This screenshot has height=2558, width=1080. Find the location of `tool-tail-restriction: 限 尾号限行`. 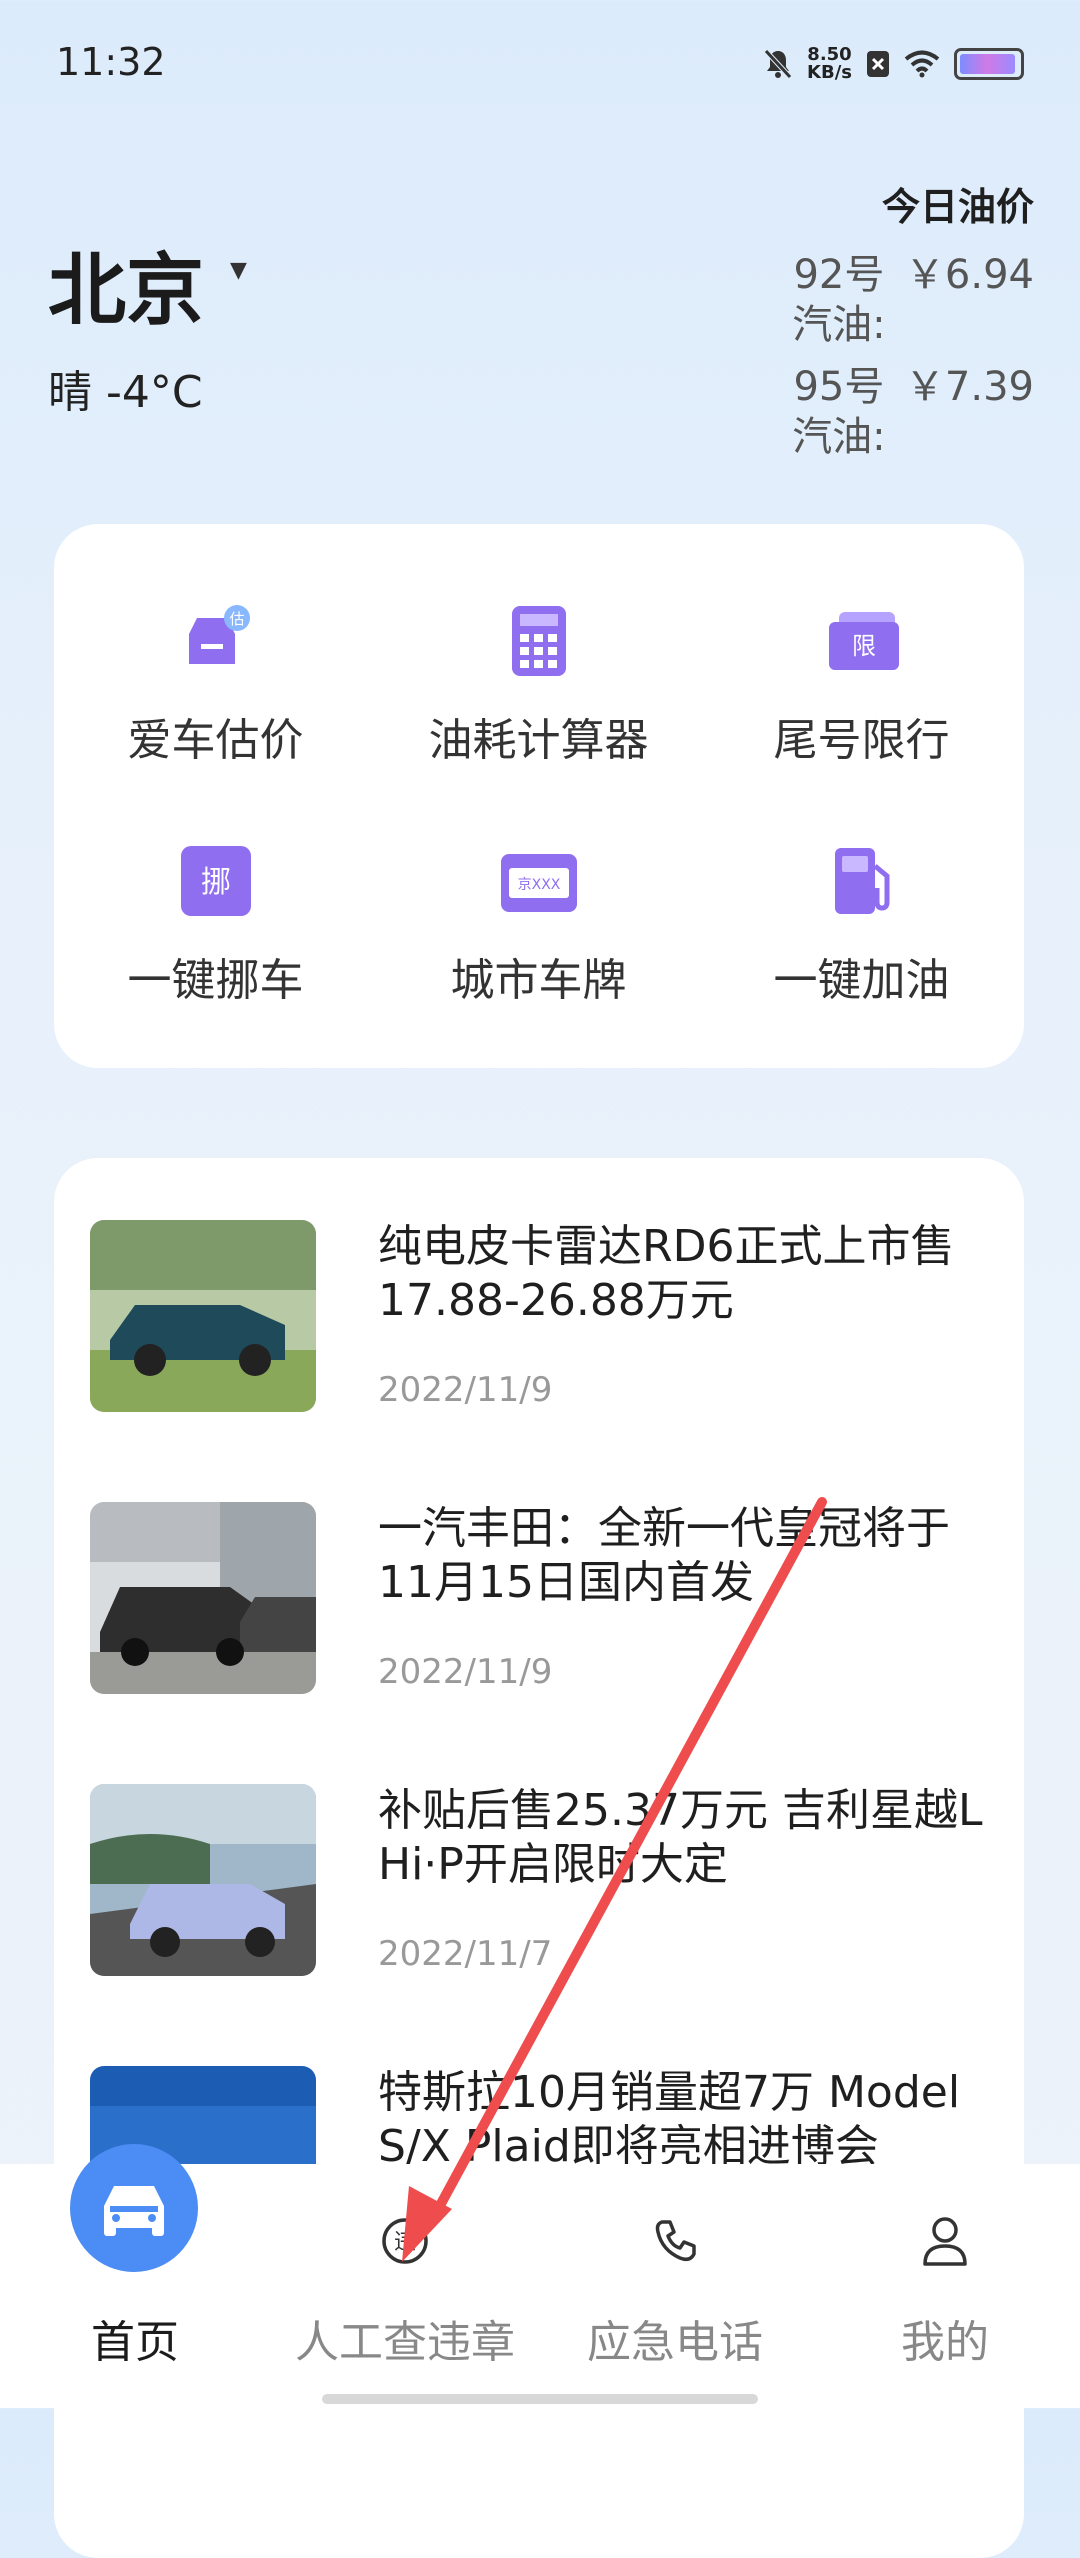

tool-tail-restriction: 限 尾号限行 is located at coordinates (861, 686).